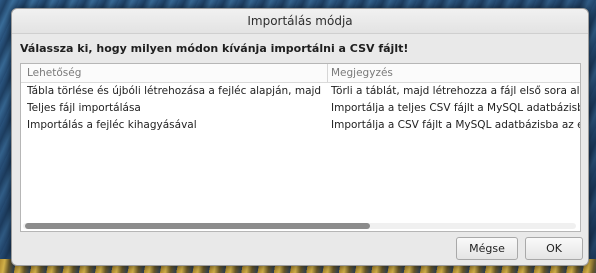  Describe the element at coordinates (54, 73) in the screenshot. I see `column-header-option: Lehetőség` at that location.